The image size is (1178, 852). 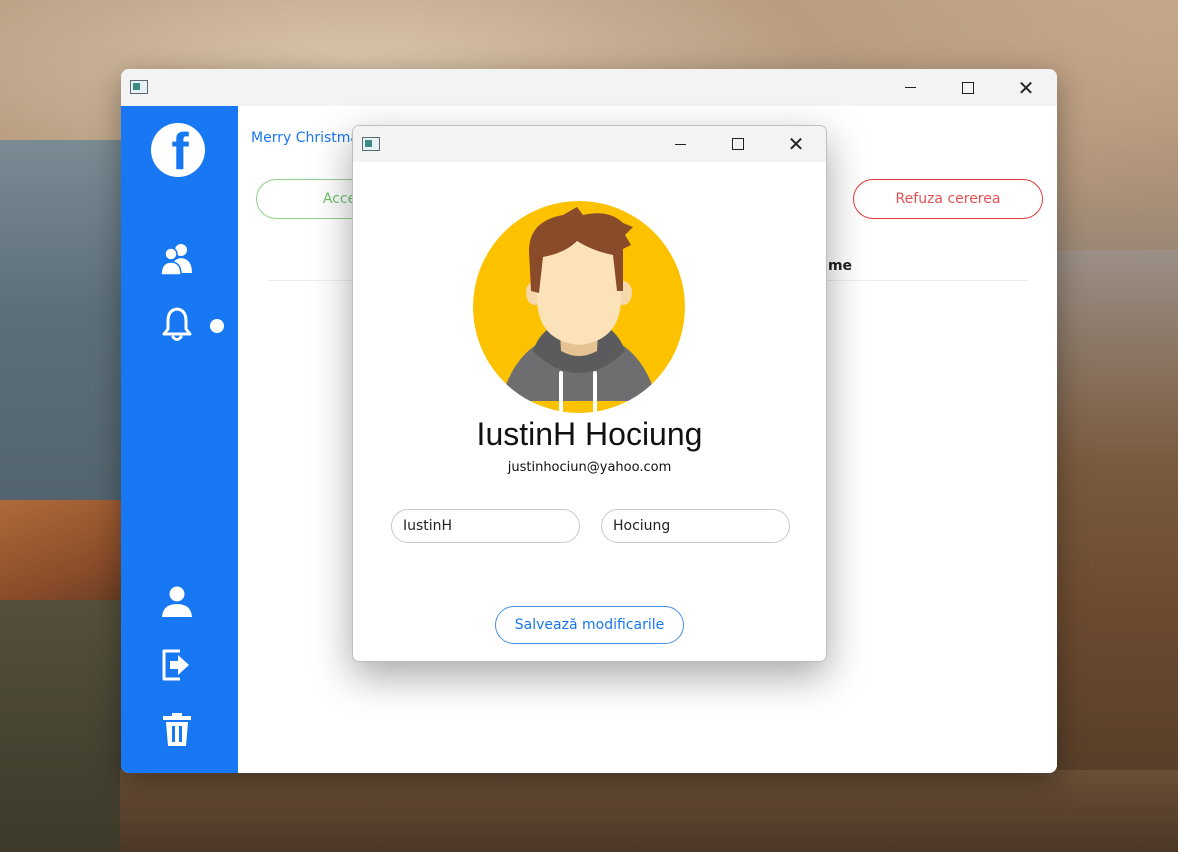 I want to click on dialog-app-icon, so click(x=371, y=144).